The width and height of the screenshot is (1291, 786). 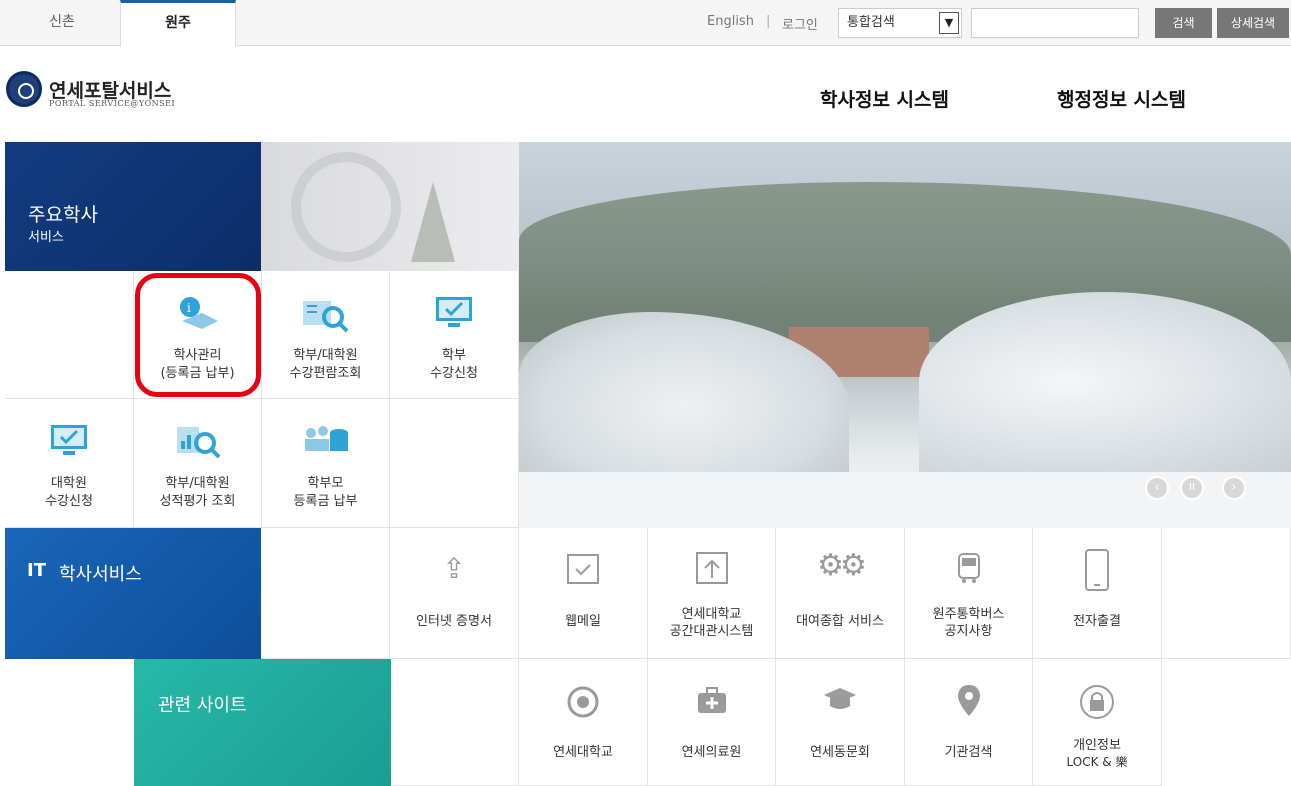 I want to click on advanced-search-button: 상세검색, so click(x=1253, y=23).